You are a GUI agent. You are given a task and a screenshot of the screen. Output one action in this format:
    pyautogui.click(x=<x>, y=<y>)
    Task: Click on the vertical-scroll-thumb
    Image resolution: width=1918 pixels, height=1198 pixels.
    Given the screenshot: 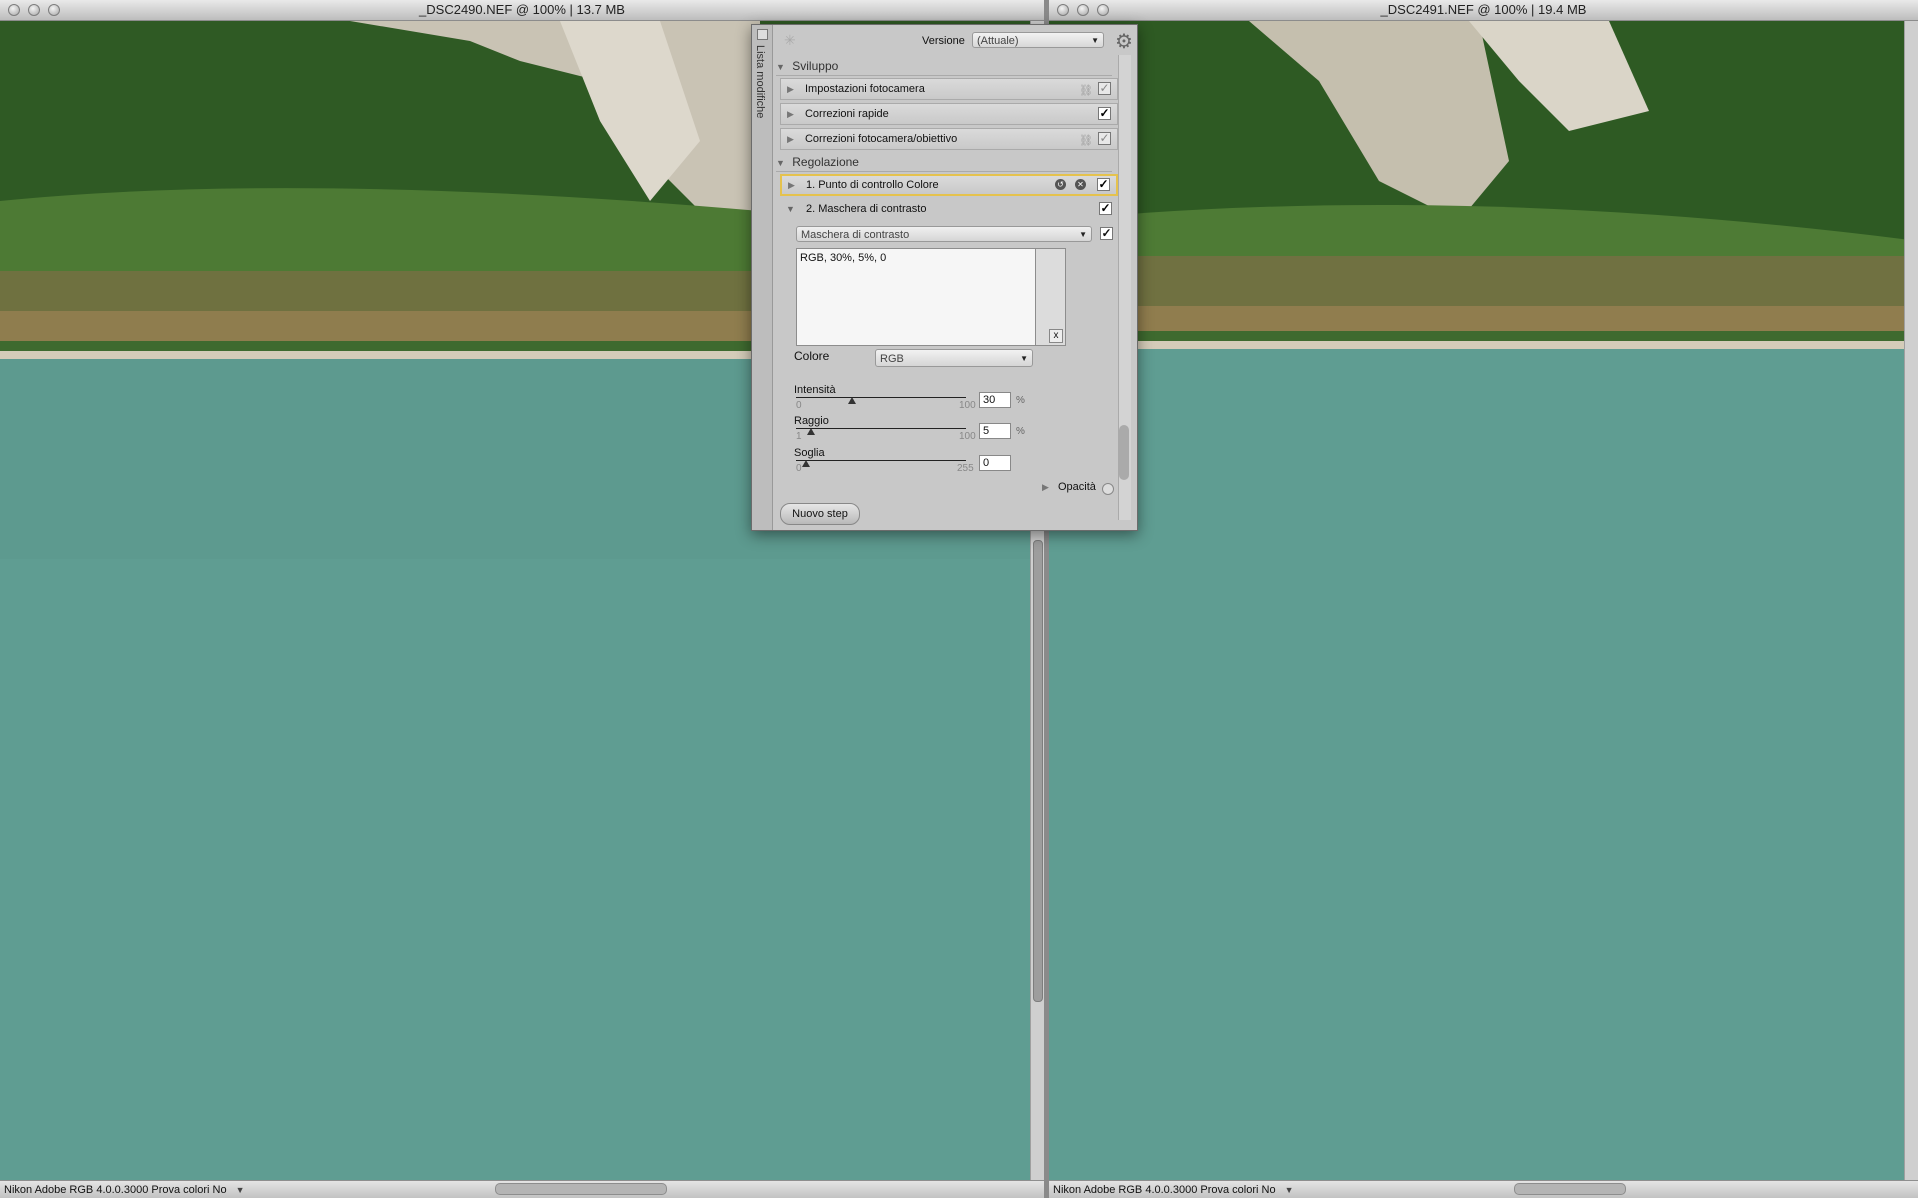 What is the action you would take?
    pyautogui.click(x=1038, y=771)
    